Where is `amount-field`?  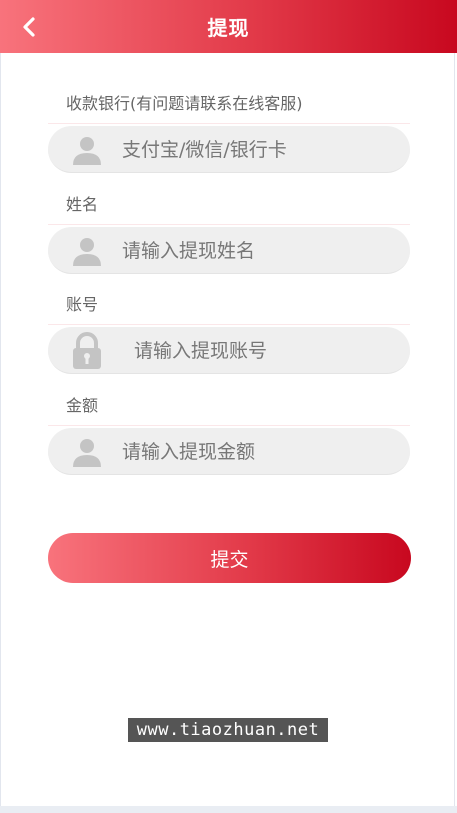
amount-field is located at coordinates (229, 452).